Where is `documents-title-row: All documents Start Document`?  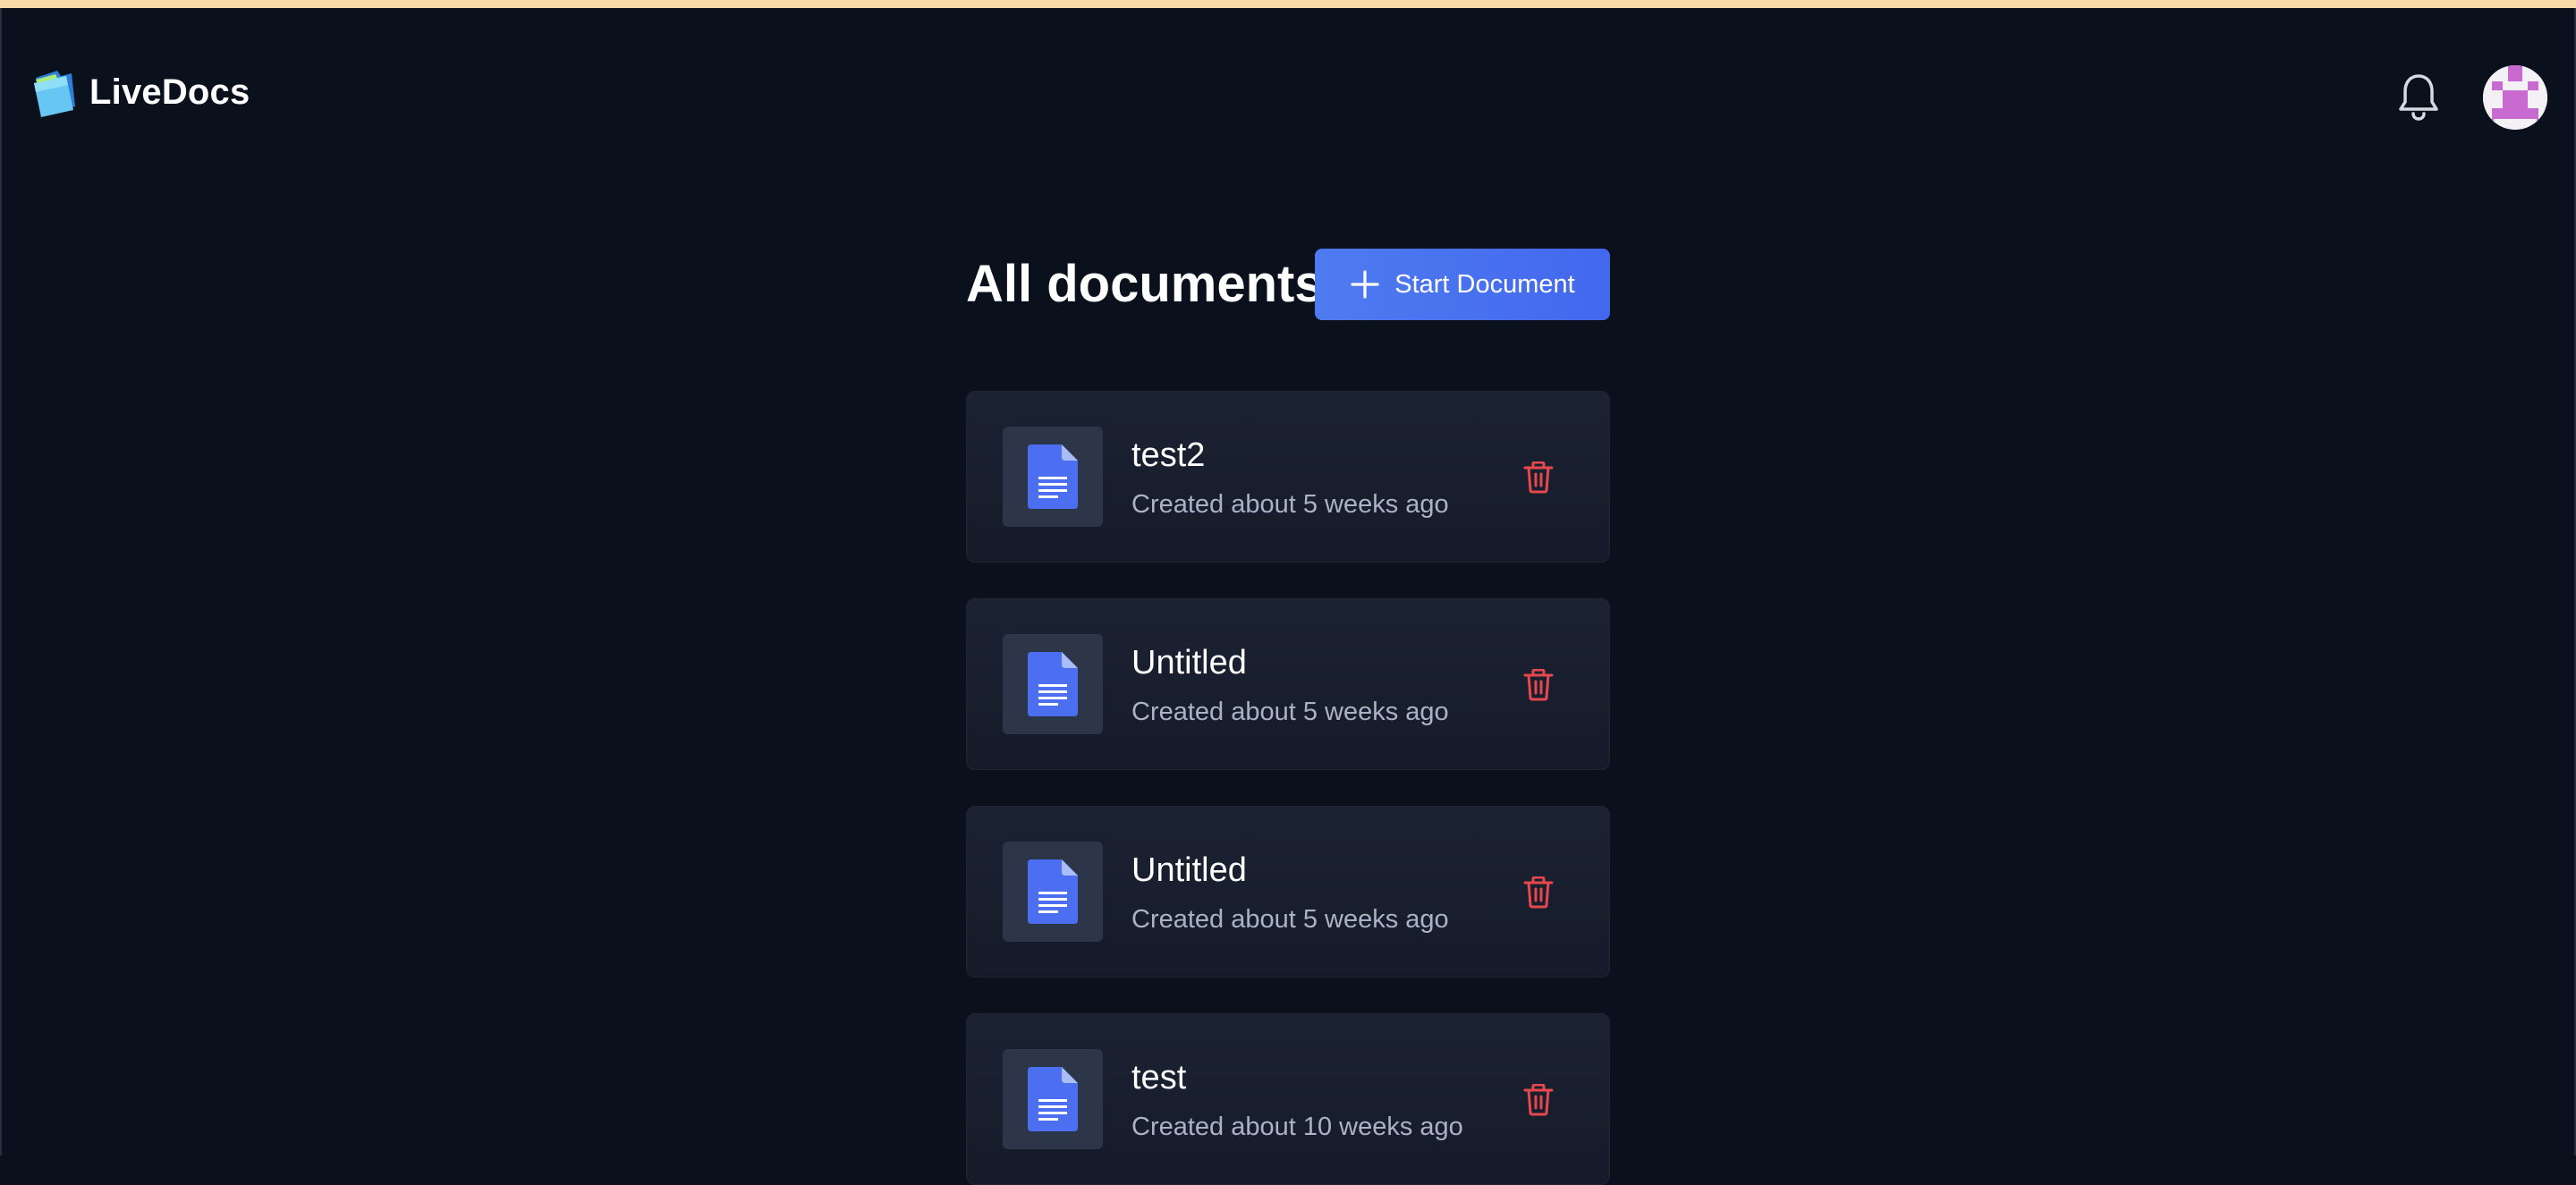
documents-title-row: All documents Start Document is located at coordinates (1288, 284).